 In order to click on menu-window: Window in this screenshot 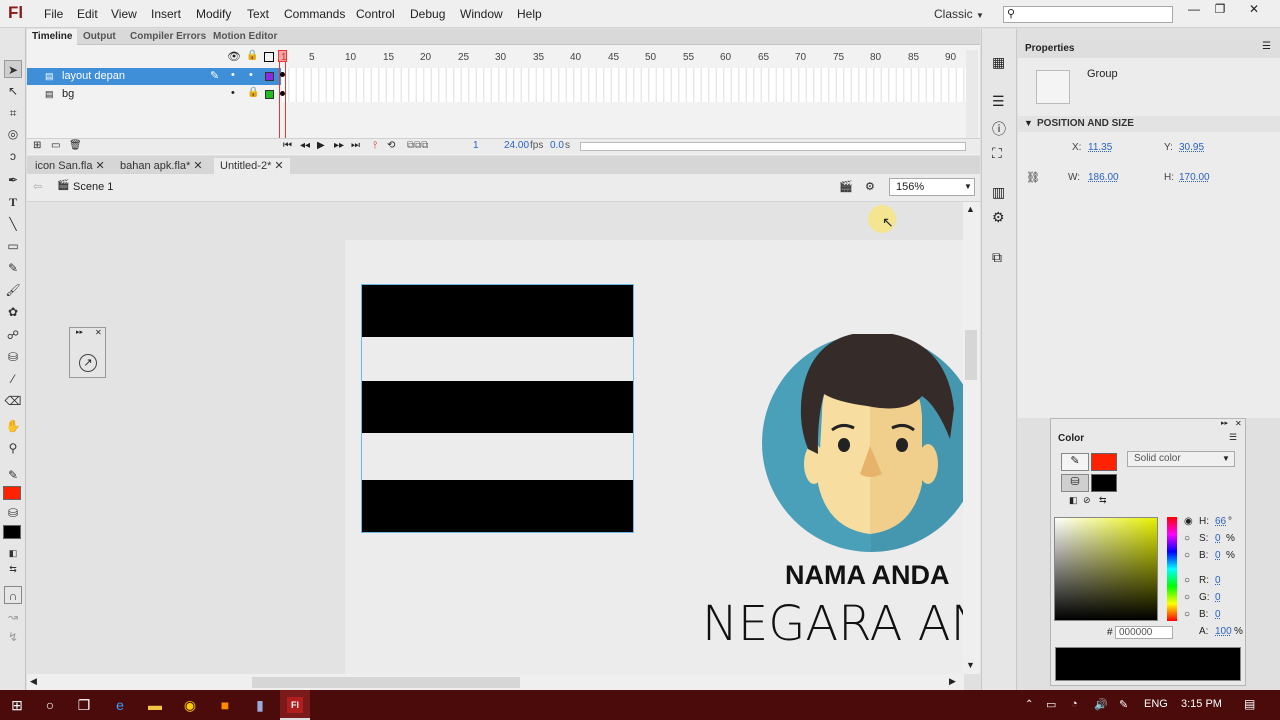, I will do `click(481, 14)`.